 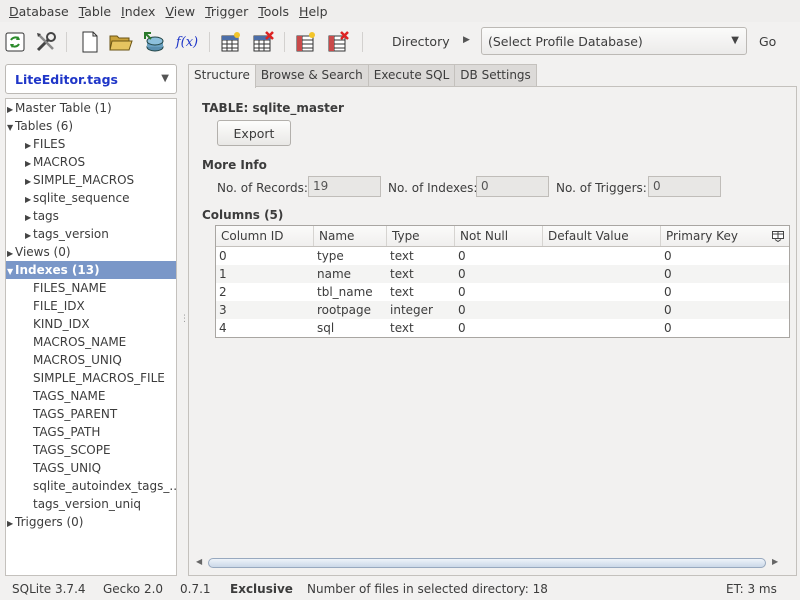 I want to click on tree-item: MACROS_UNIQ, so click(x=91, y=360).